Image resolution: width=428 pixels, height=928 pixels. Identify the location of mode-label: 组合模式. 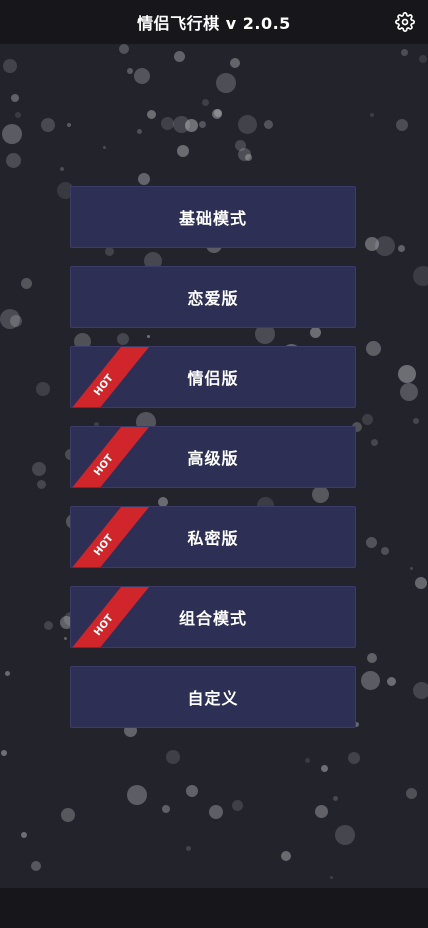
(212, 618).